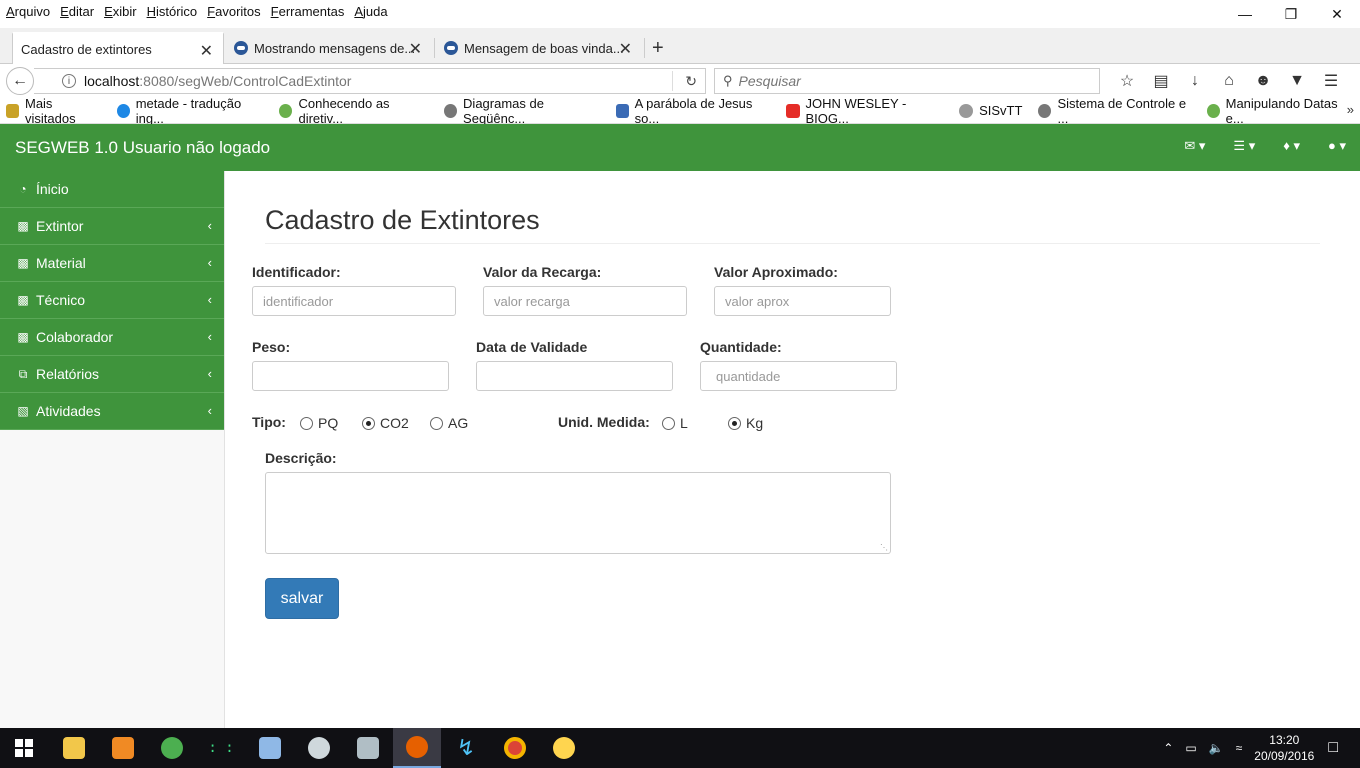 This screenshot has width=1360, height=768. I want to click on paint-icon, so click(564, 748).